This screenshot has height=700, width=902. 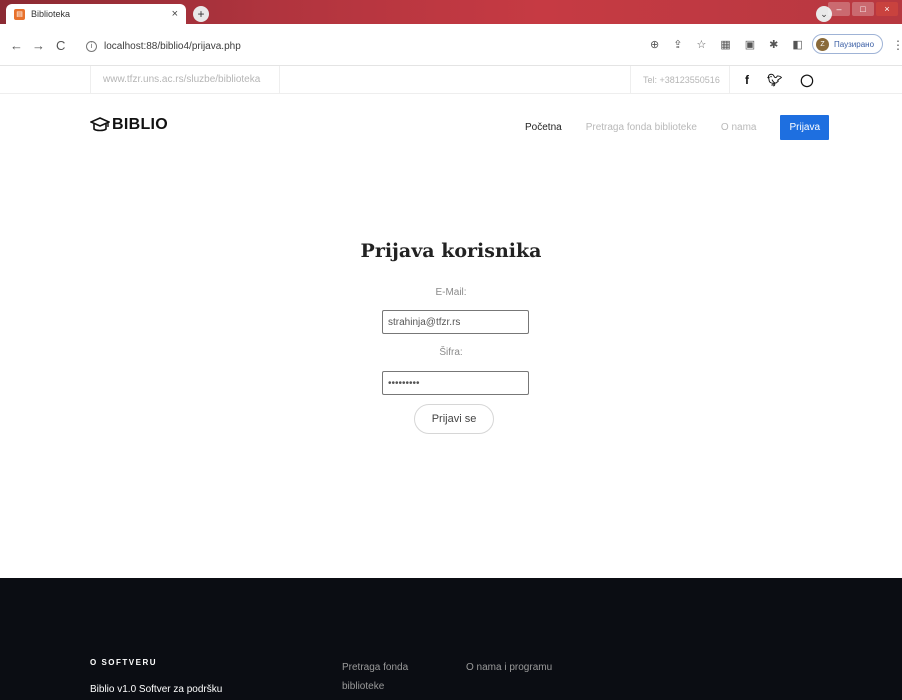 I want to click on info-icon: i, so click(x=91, y=46).